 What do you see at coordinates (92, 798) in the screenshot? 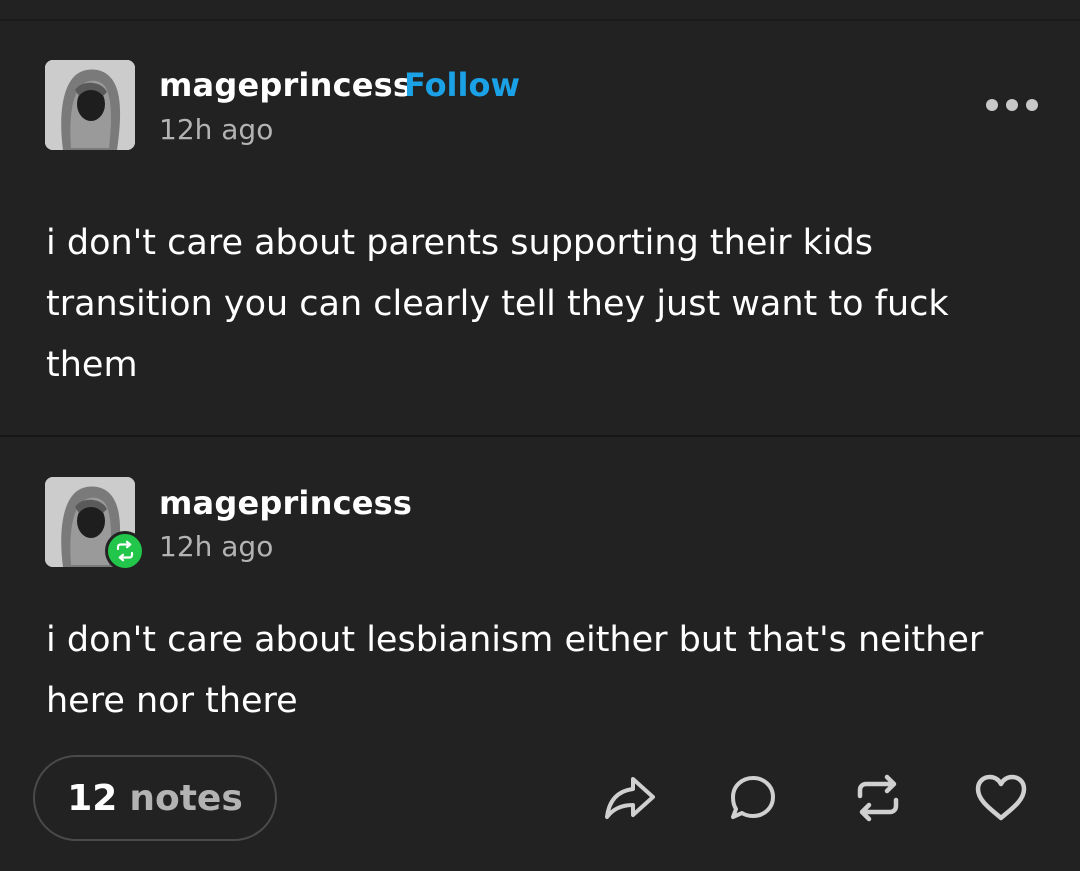
I see `notes-count: 12` at bounding box center [92, 798].